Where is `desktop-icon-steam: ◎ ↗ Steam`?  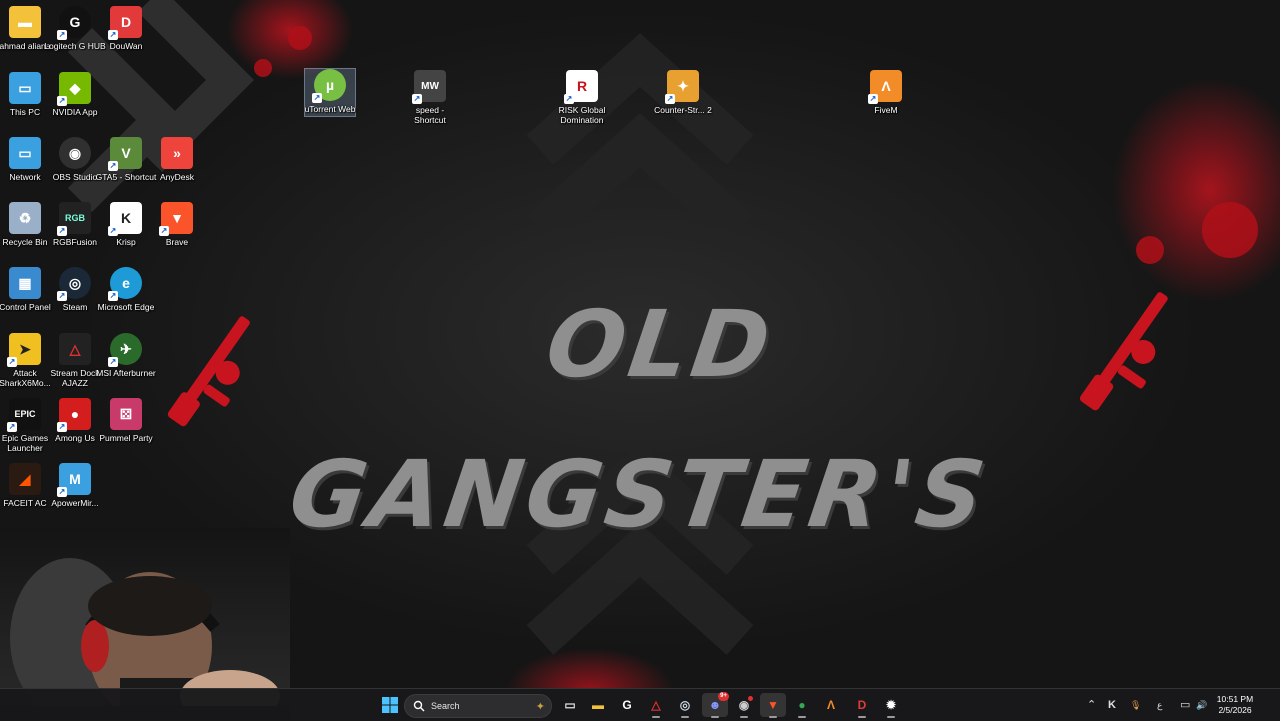
desktop-icon-steam: ◎ ↗ Steam is located at coordinates (75, 289).